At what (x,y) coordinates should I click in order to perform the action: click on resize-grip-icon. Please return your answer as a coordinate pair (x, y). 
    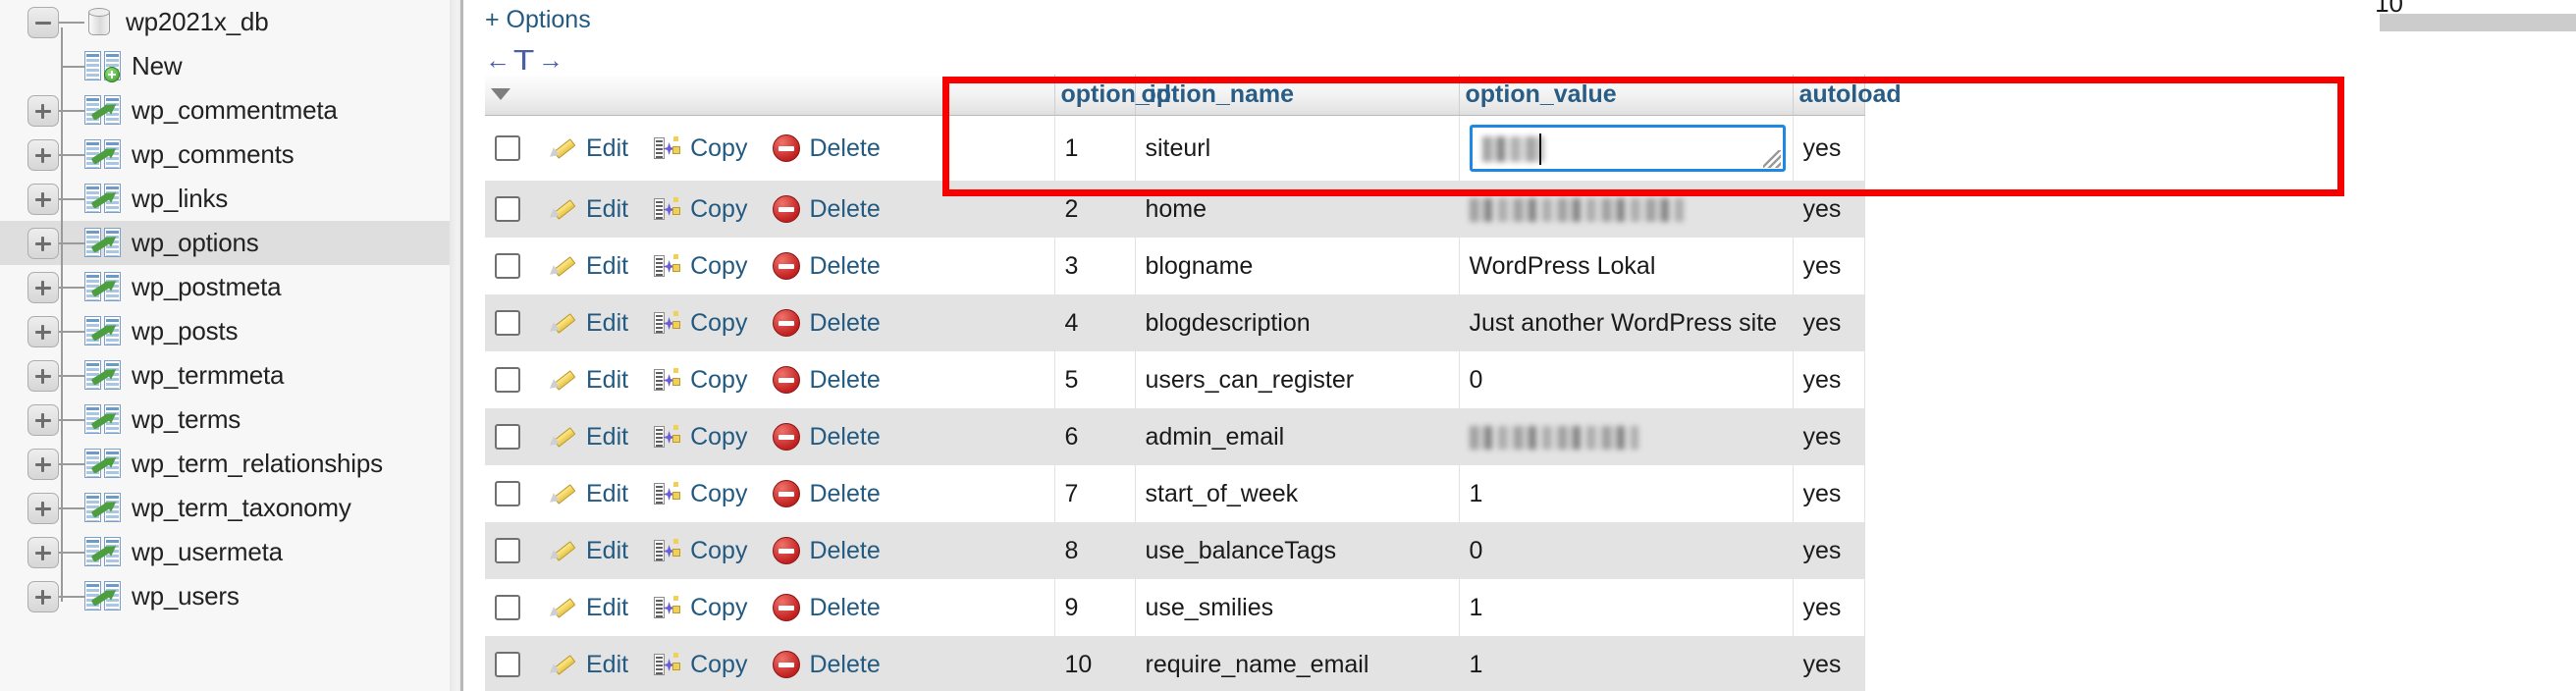
    Looking at the image, I should click on (1771, 159).